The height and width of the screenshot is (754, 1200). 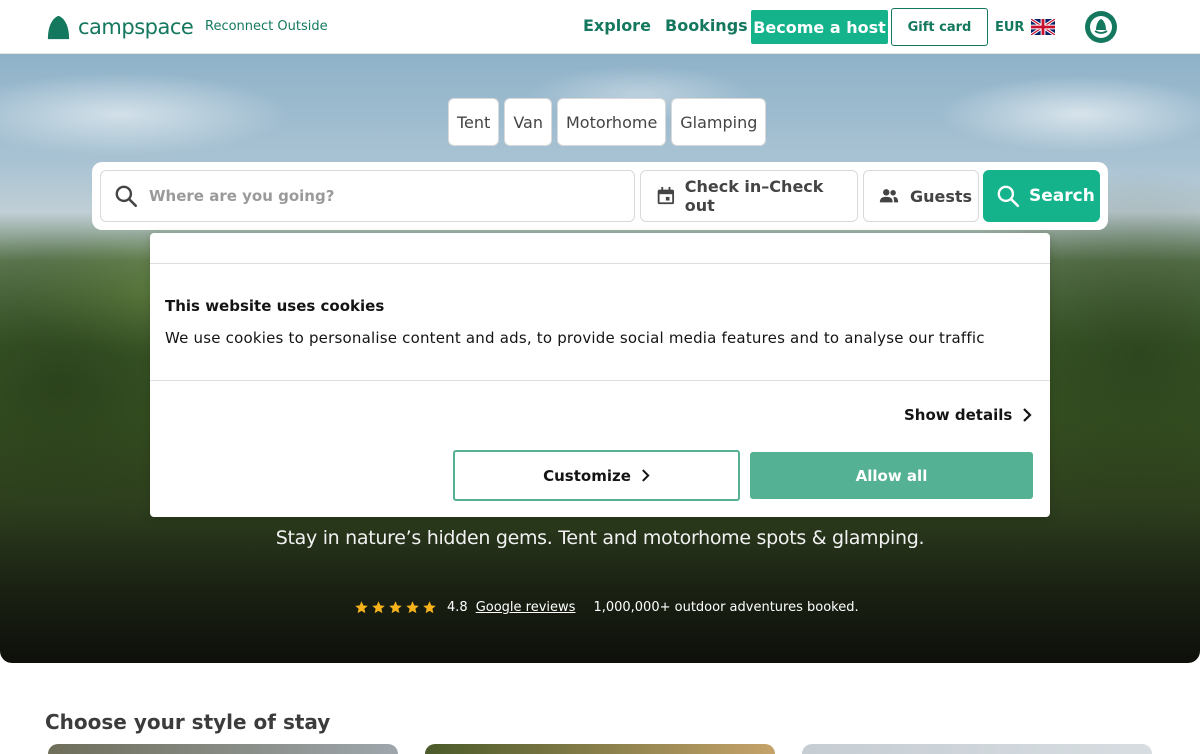 I want to click on customize-label: Customize, so click(x=587, y=475).